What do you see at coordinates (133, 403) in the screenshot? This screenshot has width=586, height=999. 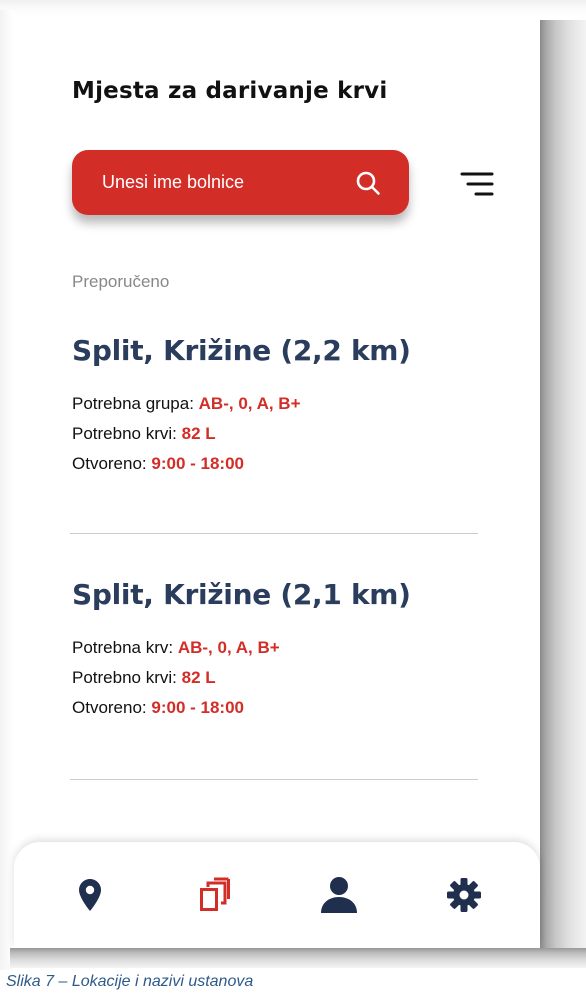 I see `blood-group-label: Potrebna grupa:` at bounding box center [133, 403].